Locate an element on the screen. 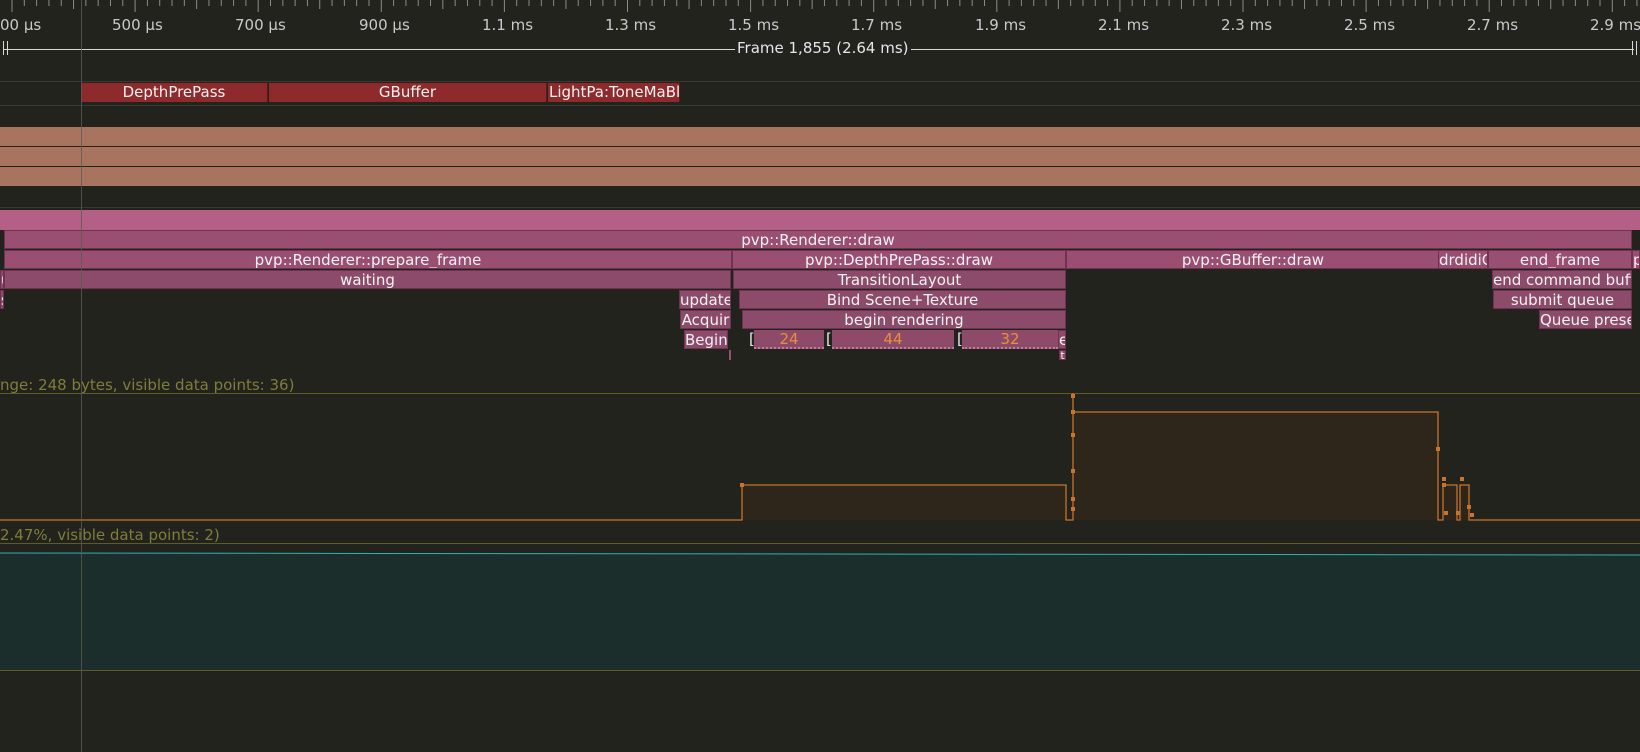 Image resolution: width=1640 pixels, height=752 pixels. gpu-zone-depthprepass: DepthPrePass is located at coordinates (174, 92).